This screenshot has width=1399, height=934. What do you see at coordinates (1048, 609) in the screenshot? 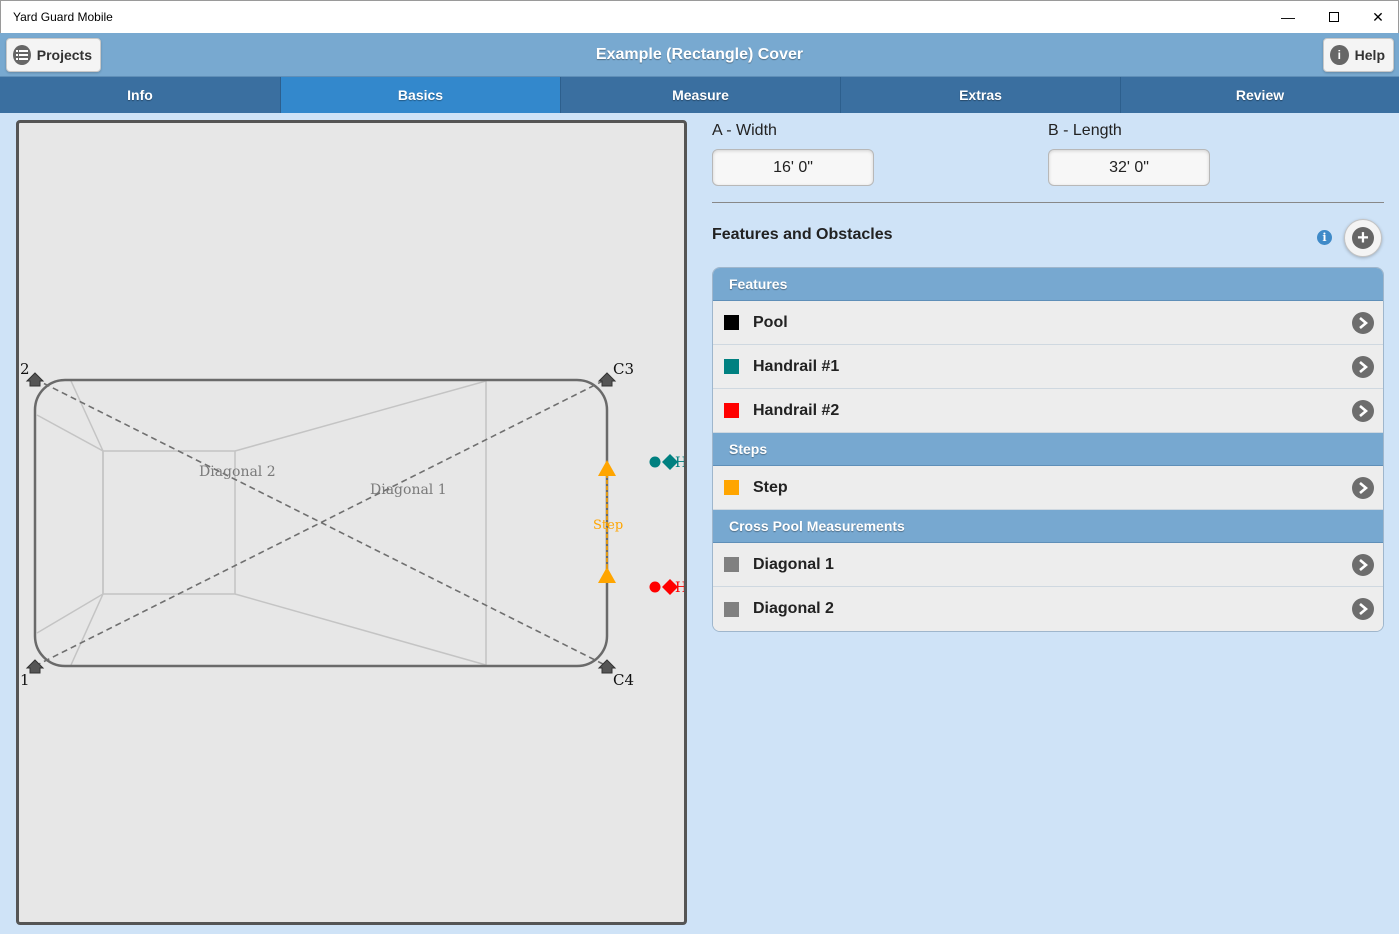
I see `list-item-diagonal-2: Diagonal 2` at bounding box center [1048, 609].